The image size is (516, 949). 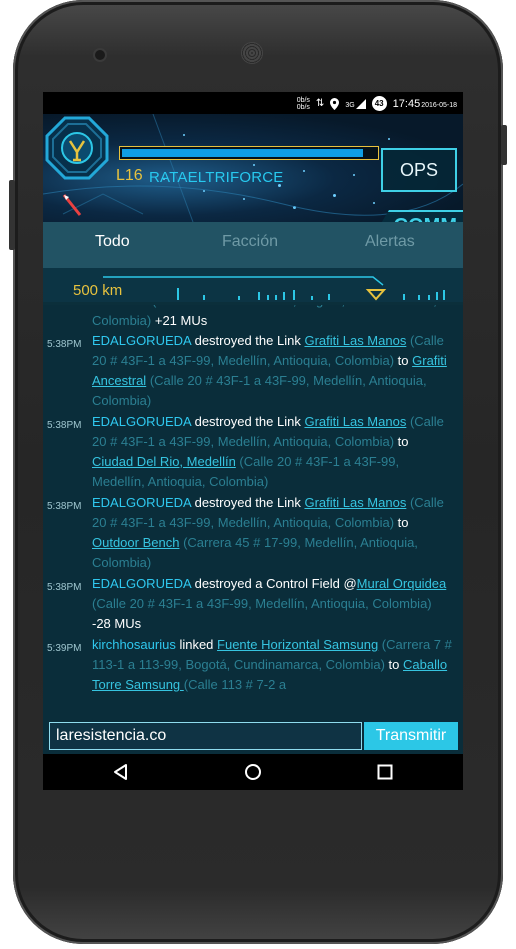 I want to click on slider-handle-icon, so click(x=376, y=295).